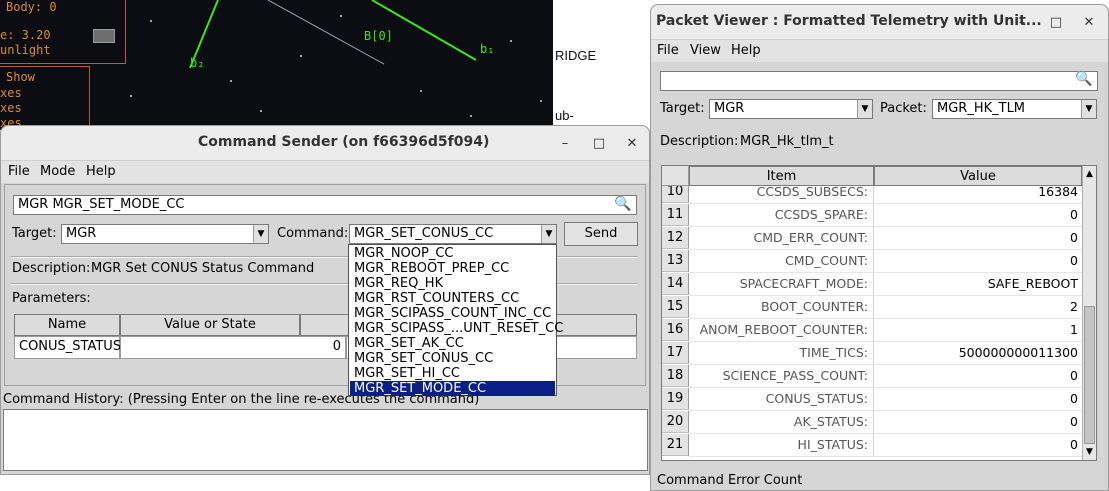 Image resolution: width=1109 pixels, height=491 pixels. What do you see at coordinates (424, 233) in the screenshot?
I see `command-value: MGR_SET_CONUS_CC` at bounding box center [424, 233].